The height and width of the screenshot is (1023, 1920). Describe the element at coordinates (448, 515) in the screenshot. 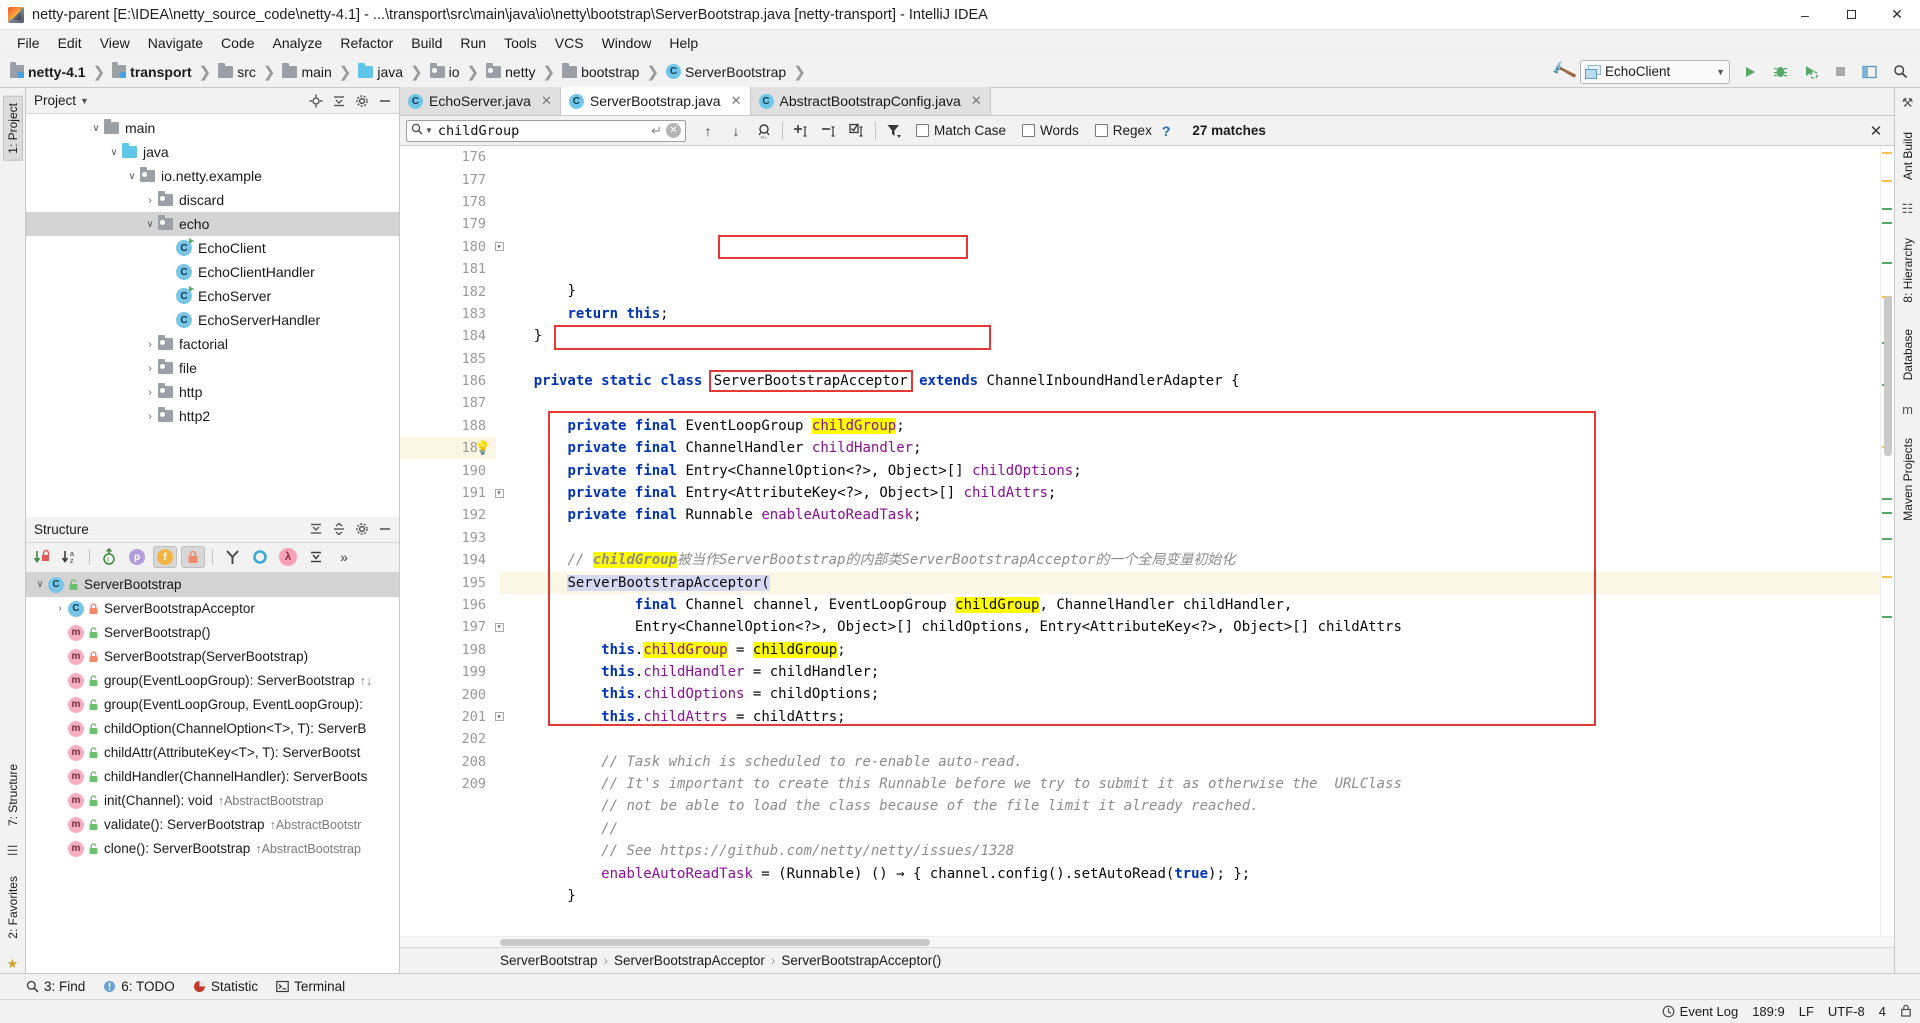

I see `gutter-line: 192` at that location.